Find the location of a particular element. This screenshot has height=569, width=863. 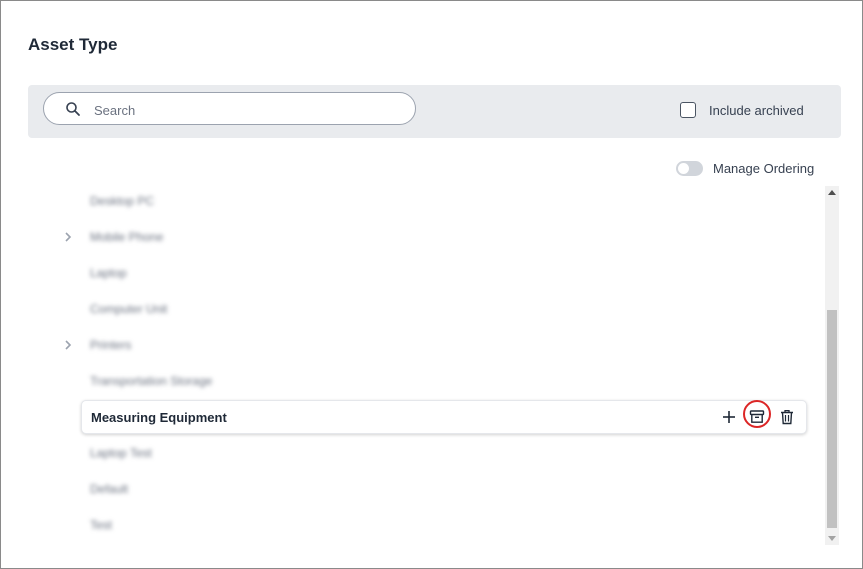

delete-button is located at coordinates (787, 417).